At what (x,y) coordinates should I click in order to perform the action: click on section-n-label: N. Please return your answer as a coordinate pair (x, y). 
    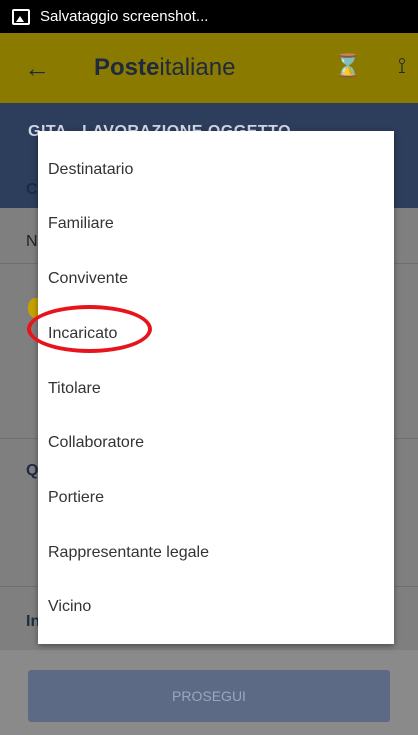
    Looking at the image, I should click on (32, 241).